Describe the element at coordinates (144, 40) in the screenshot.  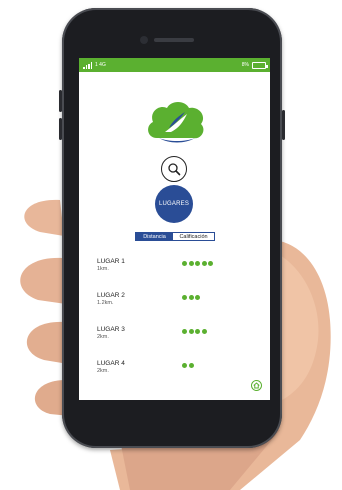
I see `camera` at that location.